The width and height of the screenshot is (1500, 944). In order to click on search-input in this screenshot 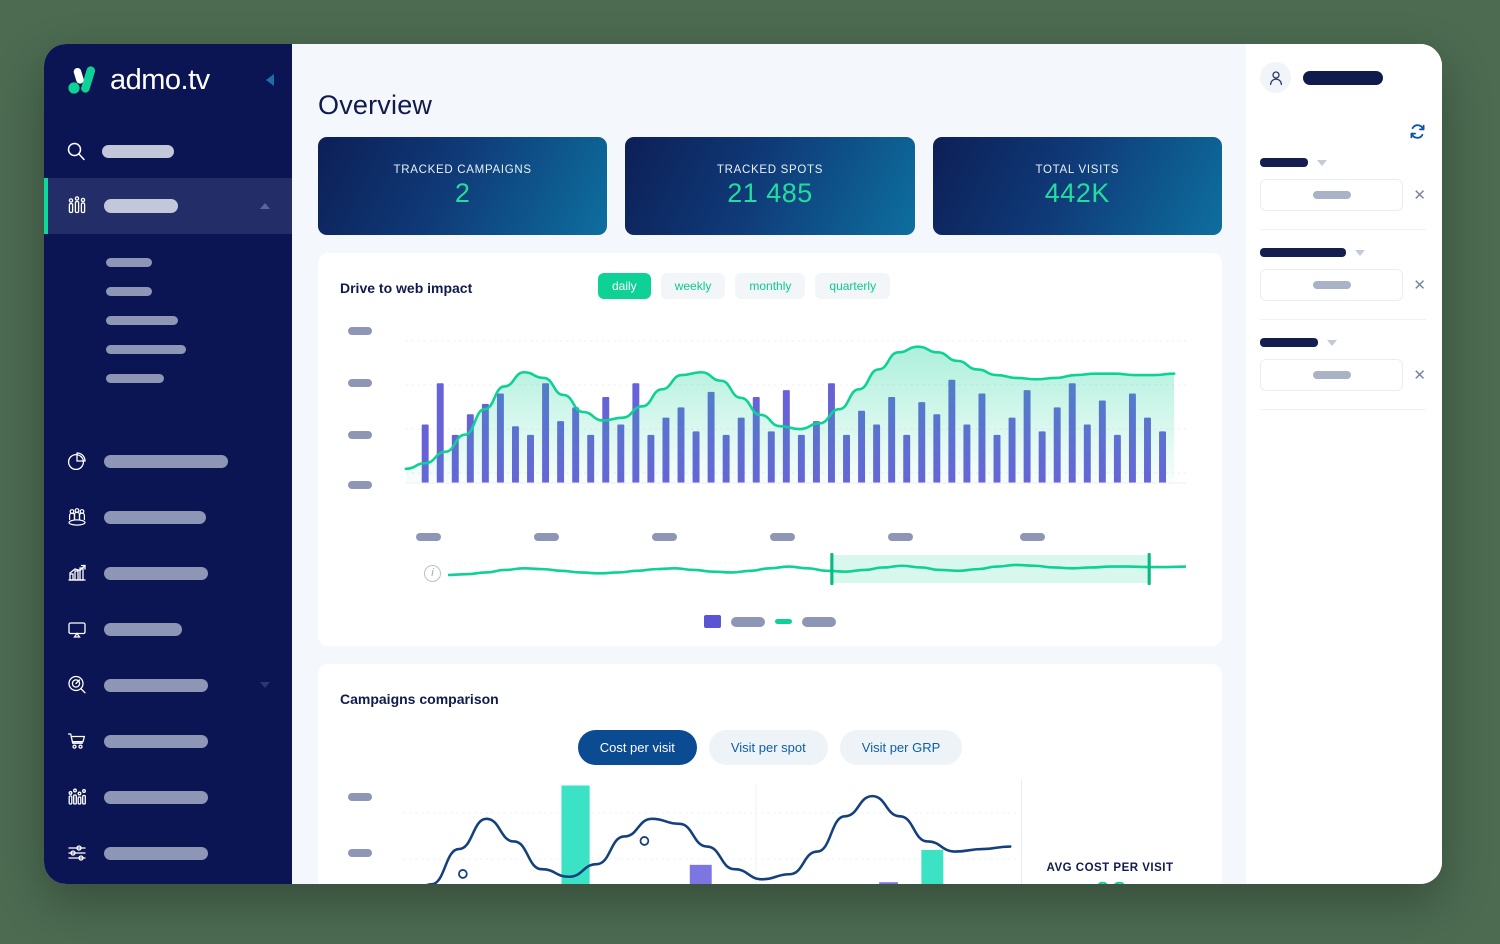, I will do `click(168, 151)`.